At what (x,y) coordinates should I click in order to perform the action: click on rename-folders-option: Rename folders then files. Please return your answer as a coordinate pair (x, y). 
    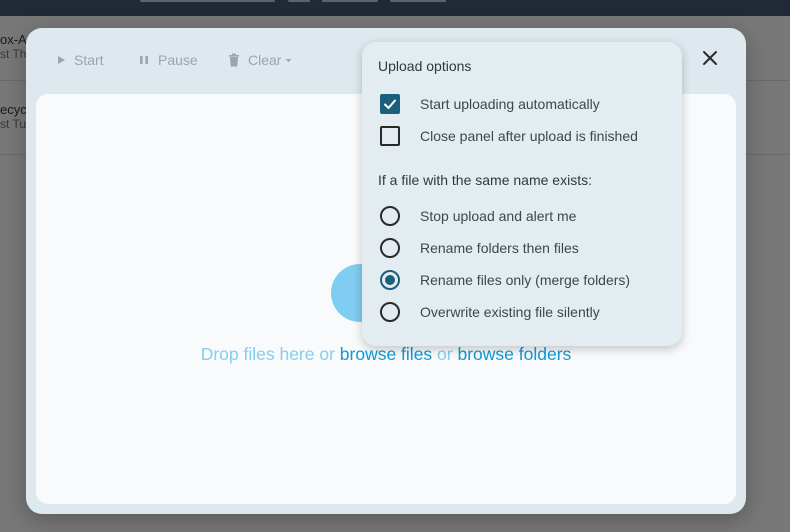
    Looking at the image, I should click on (479, 248).